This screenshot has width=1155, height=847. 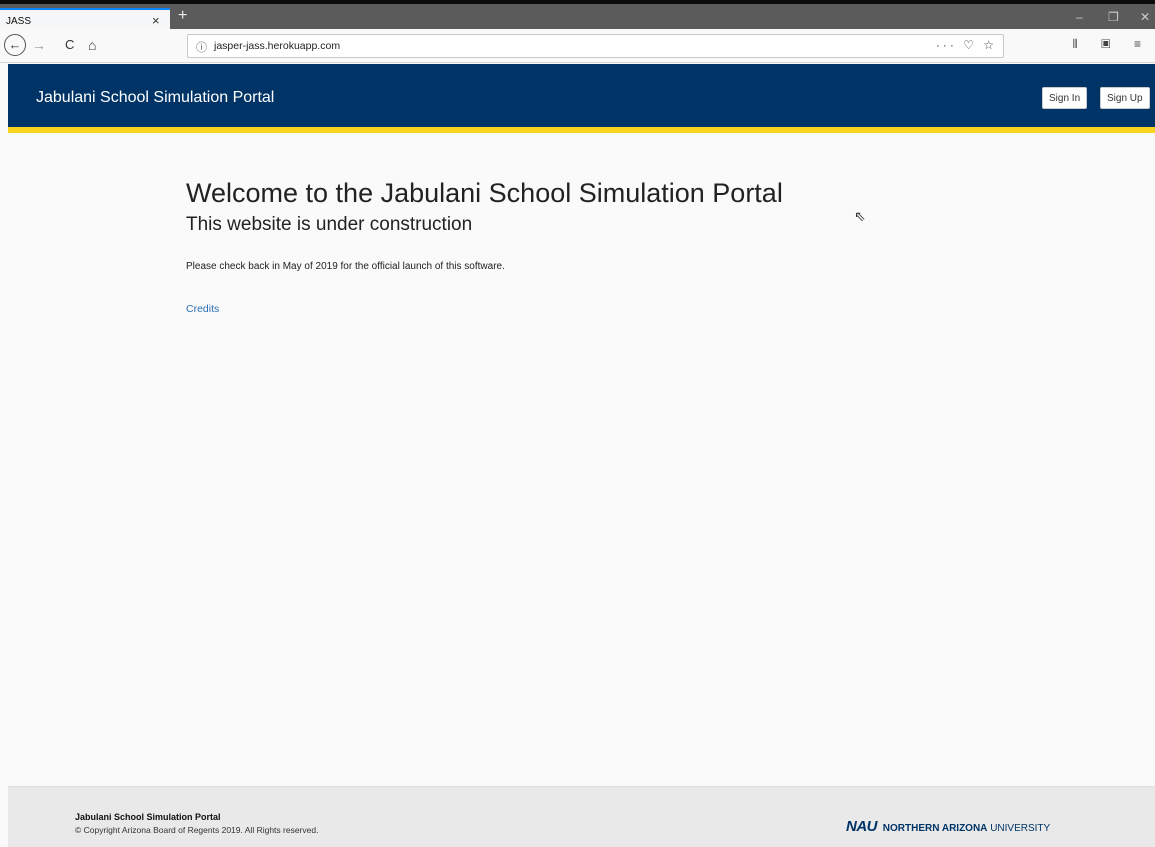 What do you see at coordinates (1020, 828) in the screenshot?
I see `nau-logo-rest: UNIVERSITY` at bounding box center [1020, 828].